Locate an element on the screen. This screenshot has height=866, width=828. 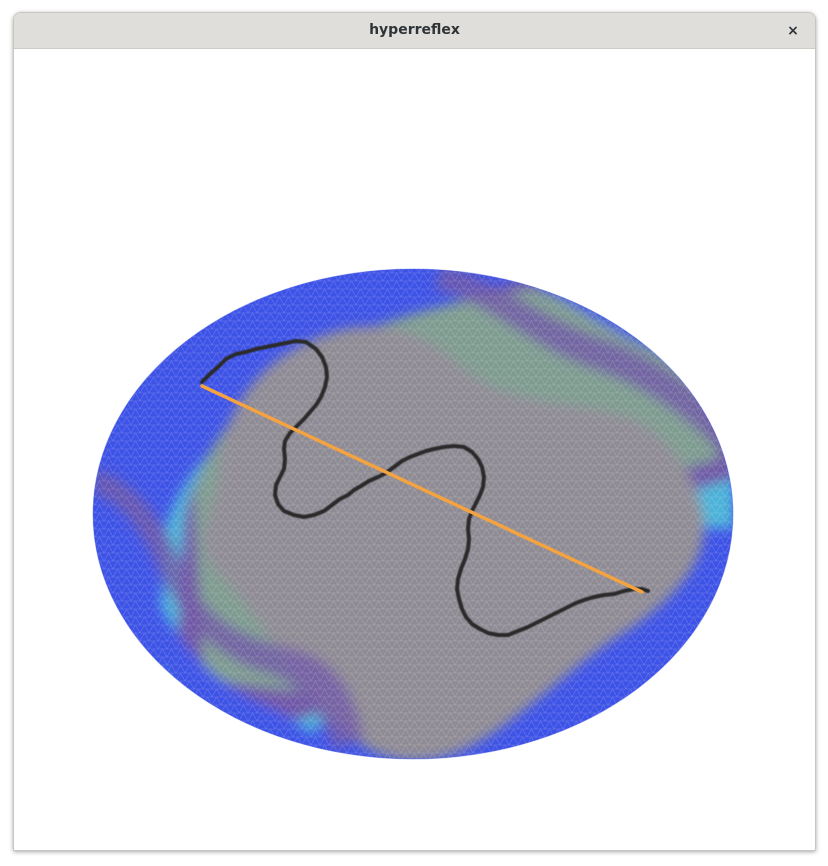
close-icon: × is located at coordinates (793, 31).